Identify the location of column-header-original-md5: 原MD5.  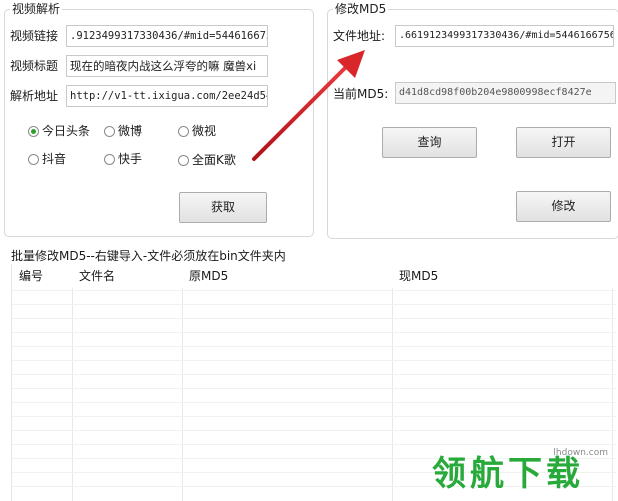
(209, 276).